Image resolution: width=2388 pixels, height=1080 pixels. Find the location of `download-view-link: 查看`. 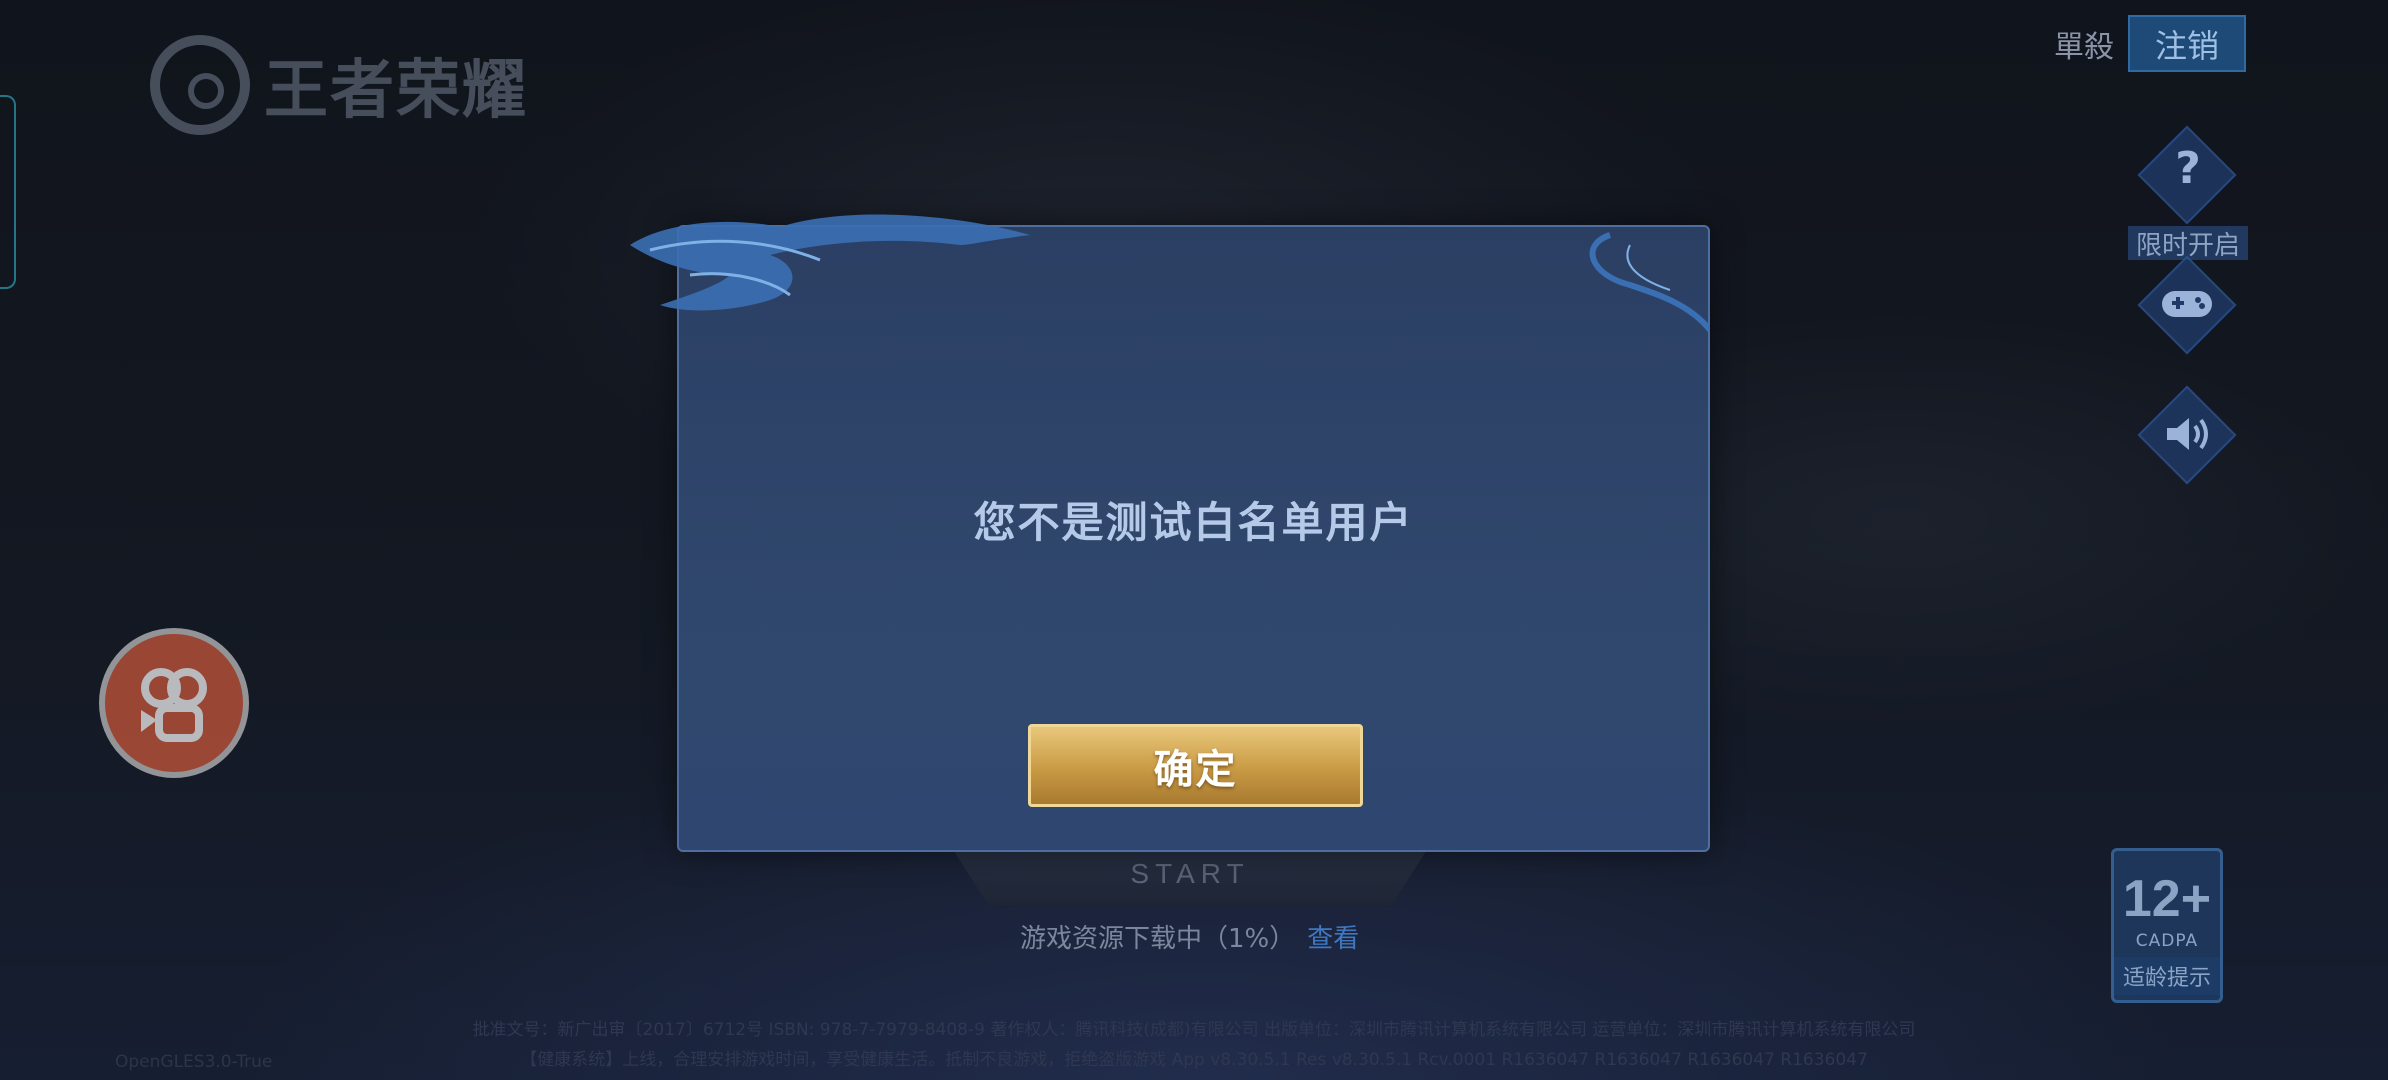

download-view-link: 查看 is located at coordinates (1333, 936).